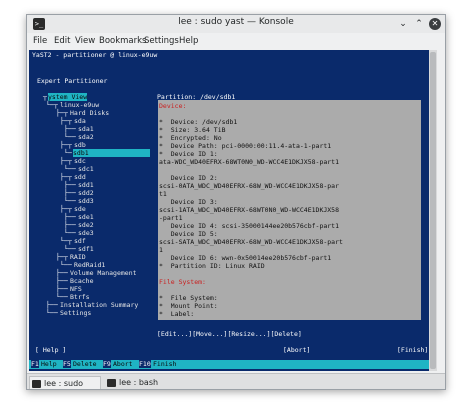 The height and width of the screenshot is (402, 474). What do you see at coordinates (173, 106) in the screenshot?
I see `device-heading: Device:` at bounding box center [173, 106].